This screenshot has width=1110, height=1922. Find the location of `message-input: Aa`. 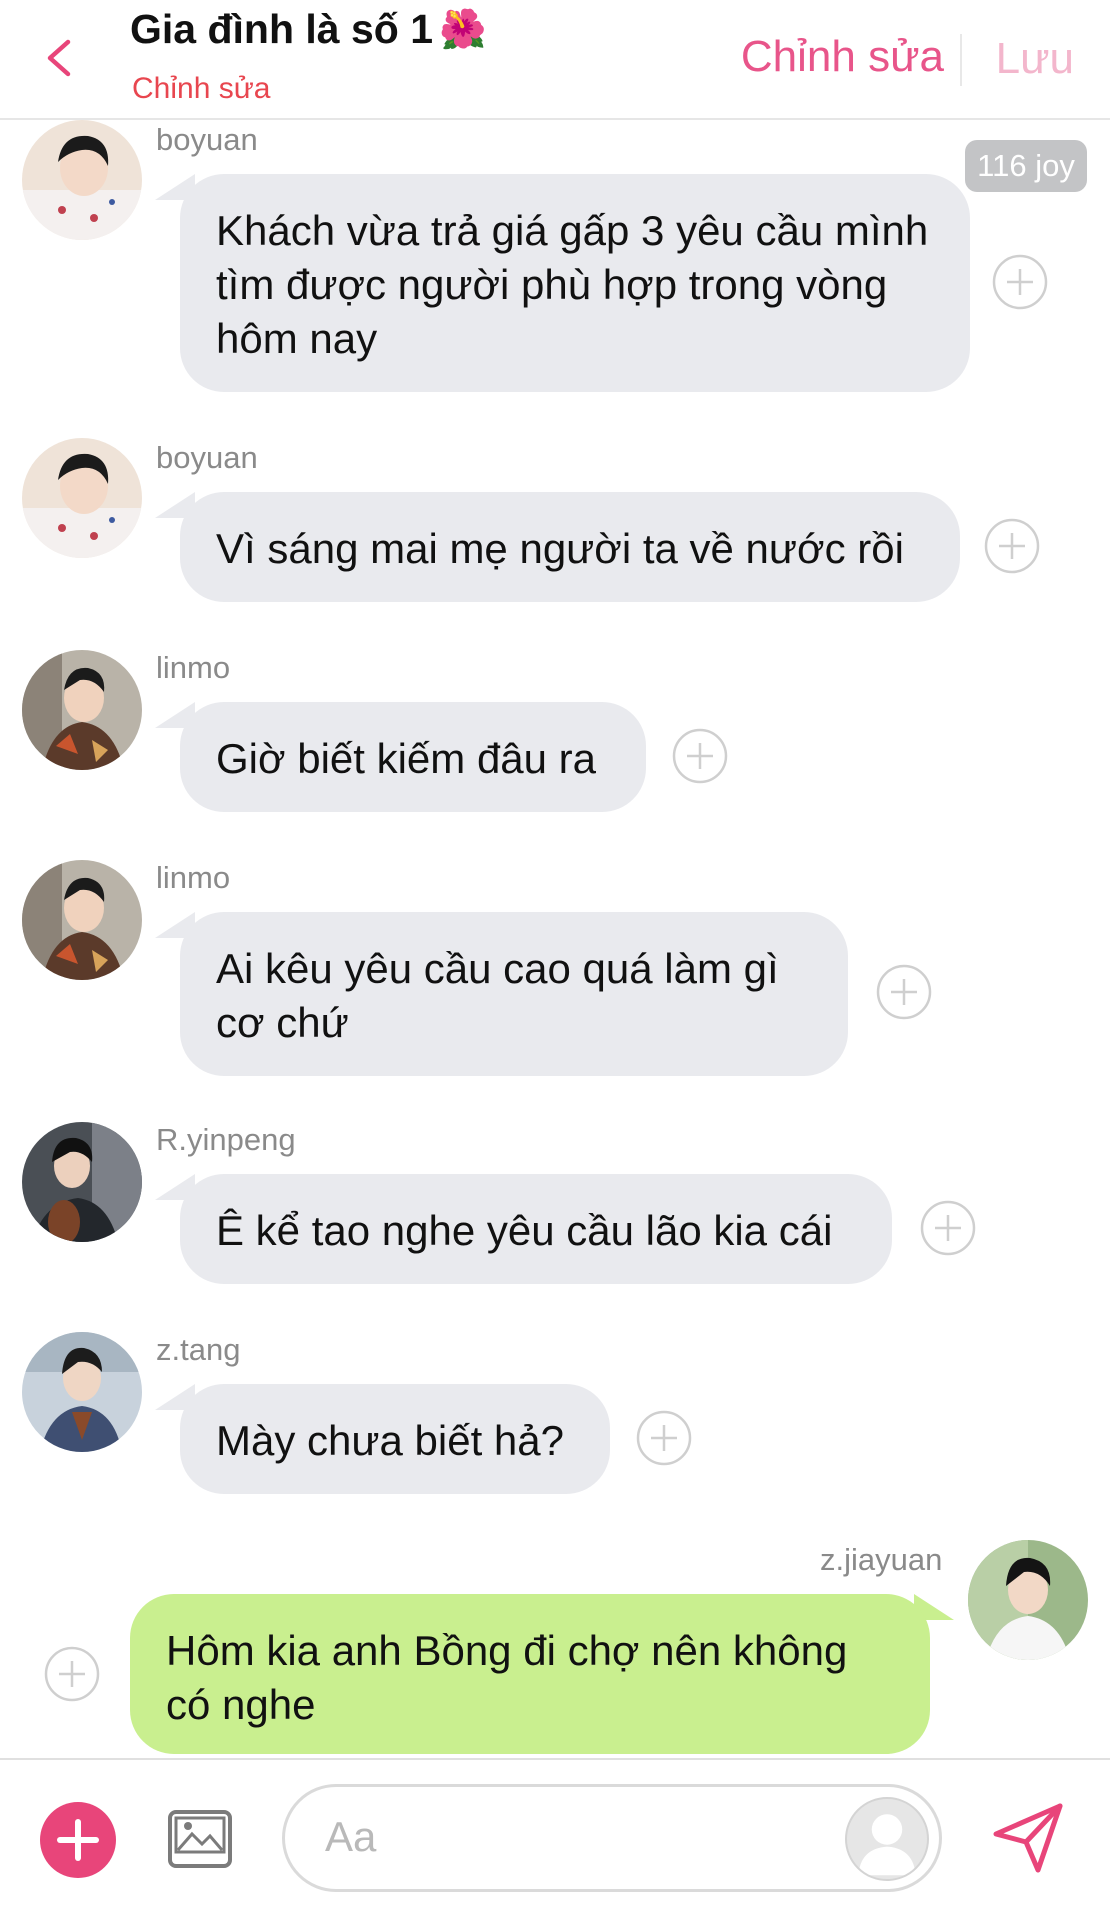

message-input: Aa is located at coordinates (612, 1838).